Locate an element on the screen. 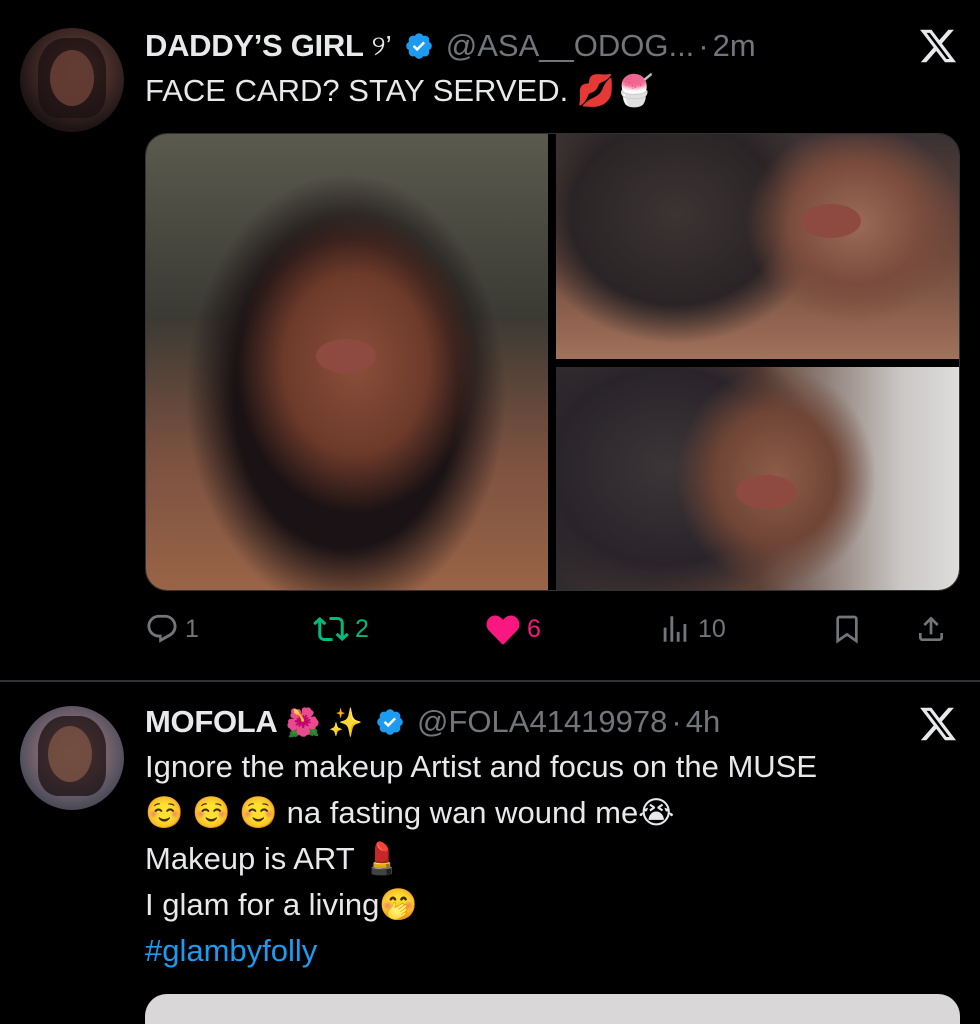 This screenshot has height=1024, width=980. share-button is located at coordinates (931, 629).